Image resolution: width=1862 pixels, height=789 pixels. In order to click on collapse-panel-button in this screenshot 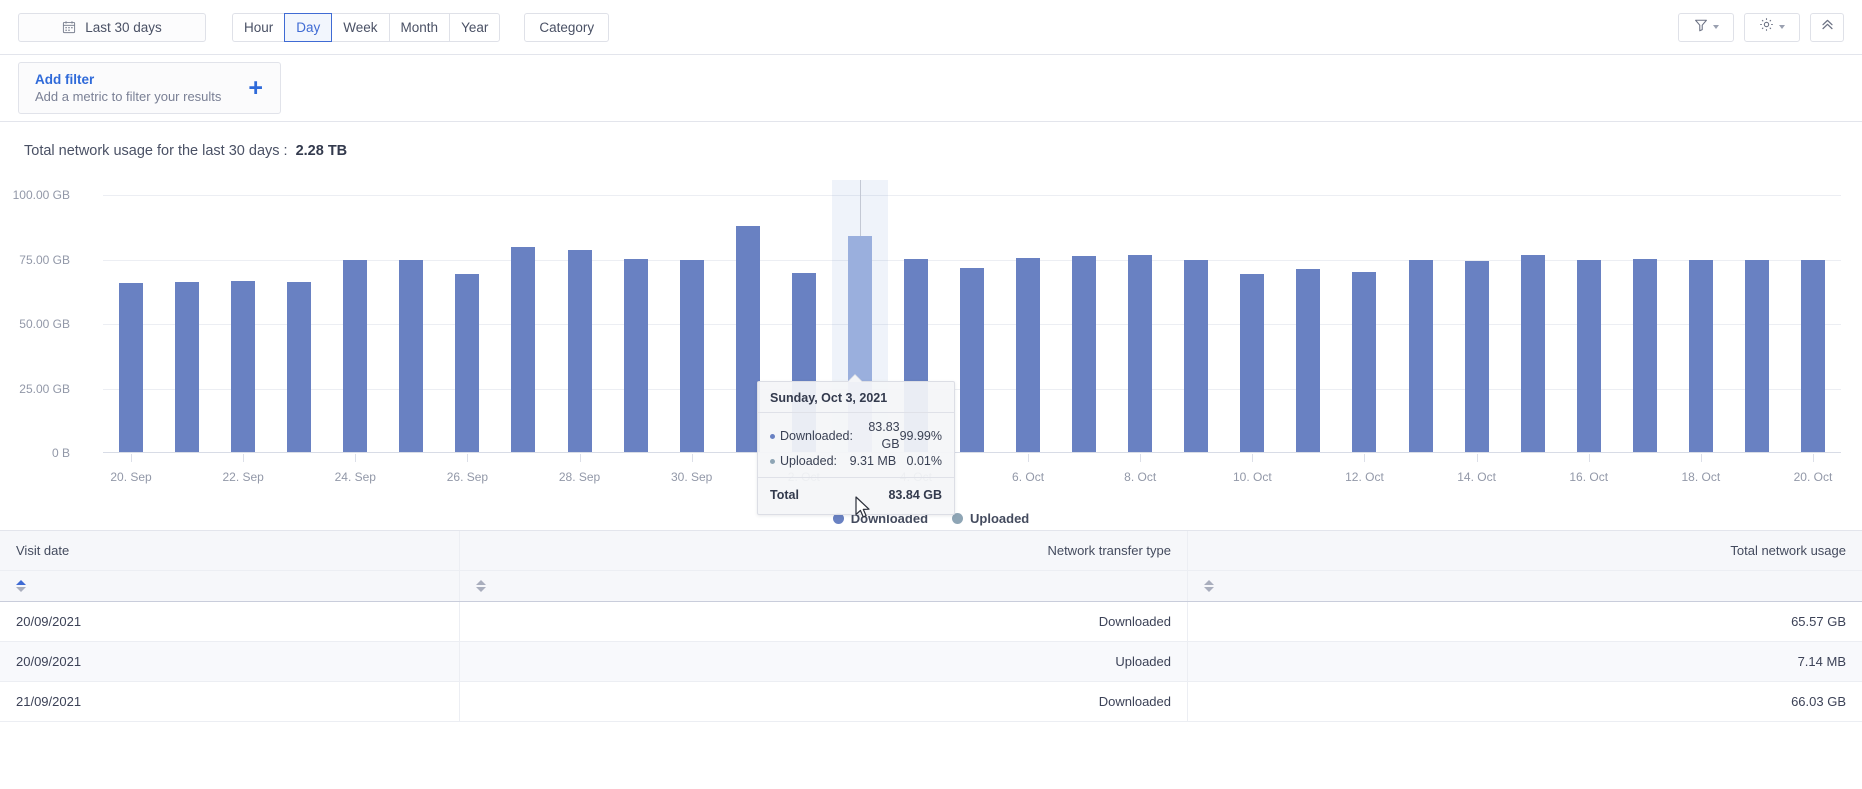, I will do `click(1827, 27)`.